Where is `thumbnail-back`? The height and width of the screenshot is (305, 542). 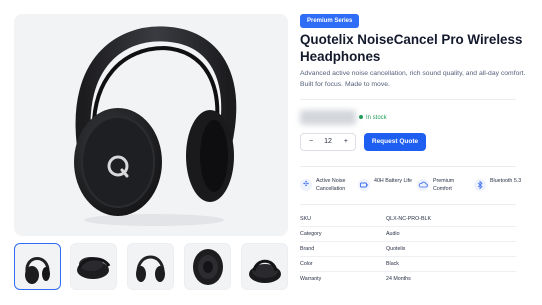
thumbnail-back is located at coordinates (150, 266).